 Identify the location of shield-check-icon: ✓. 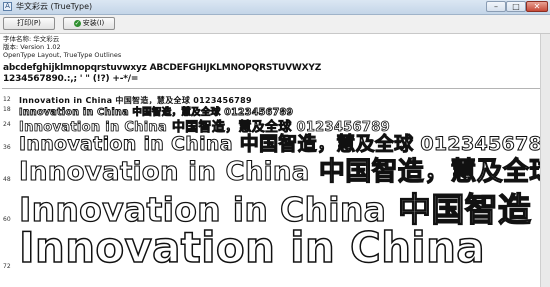
(77, 23).